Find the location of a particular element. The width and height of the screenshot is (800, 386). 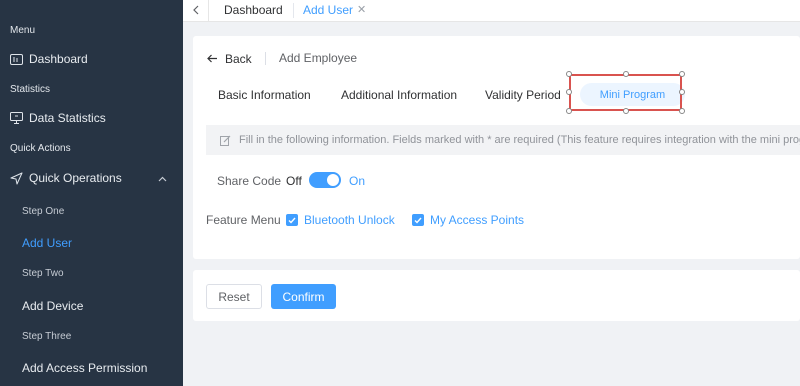

statistics-heading: Statistics is located at coordinates (30, 89).